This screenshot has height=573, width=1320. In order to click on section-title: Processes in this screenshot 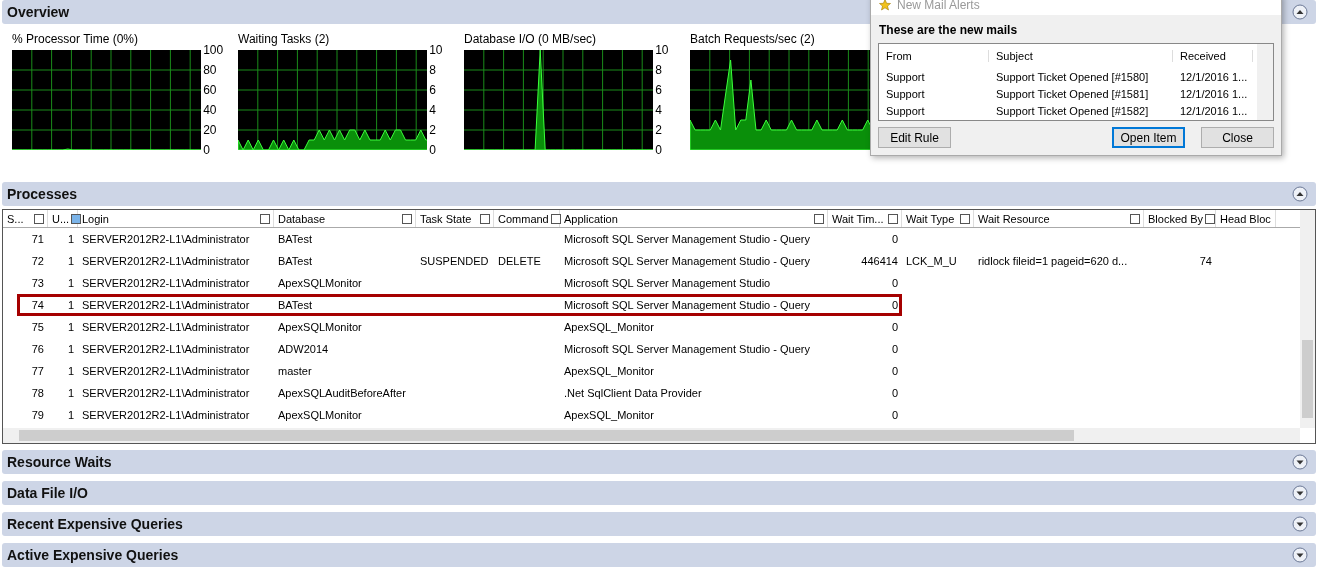, I will do `click(42, 194)`.